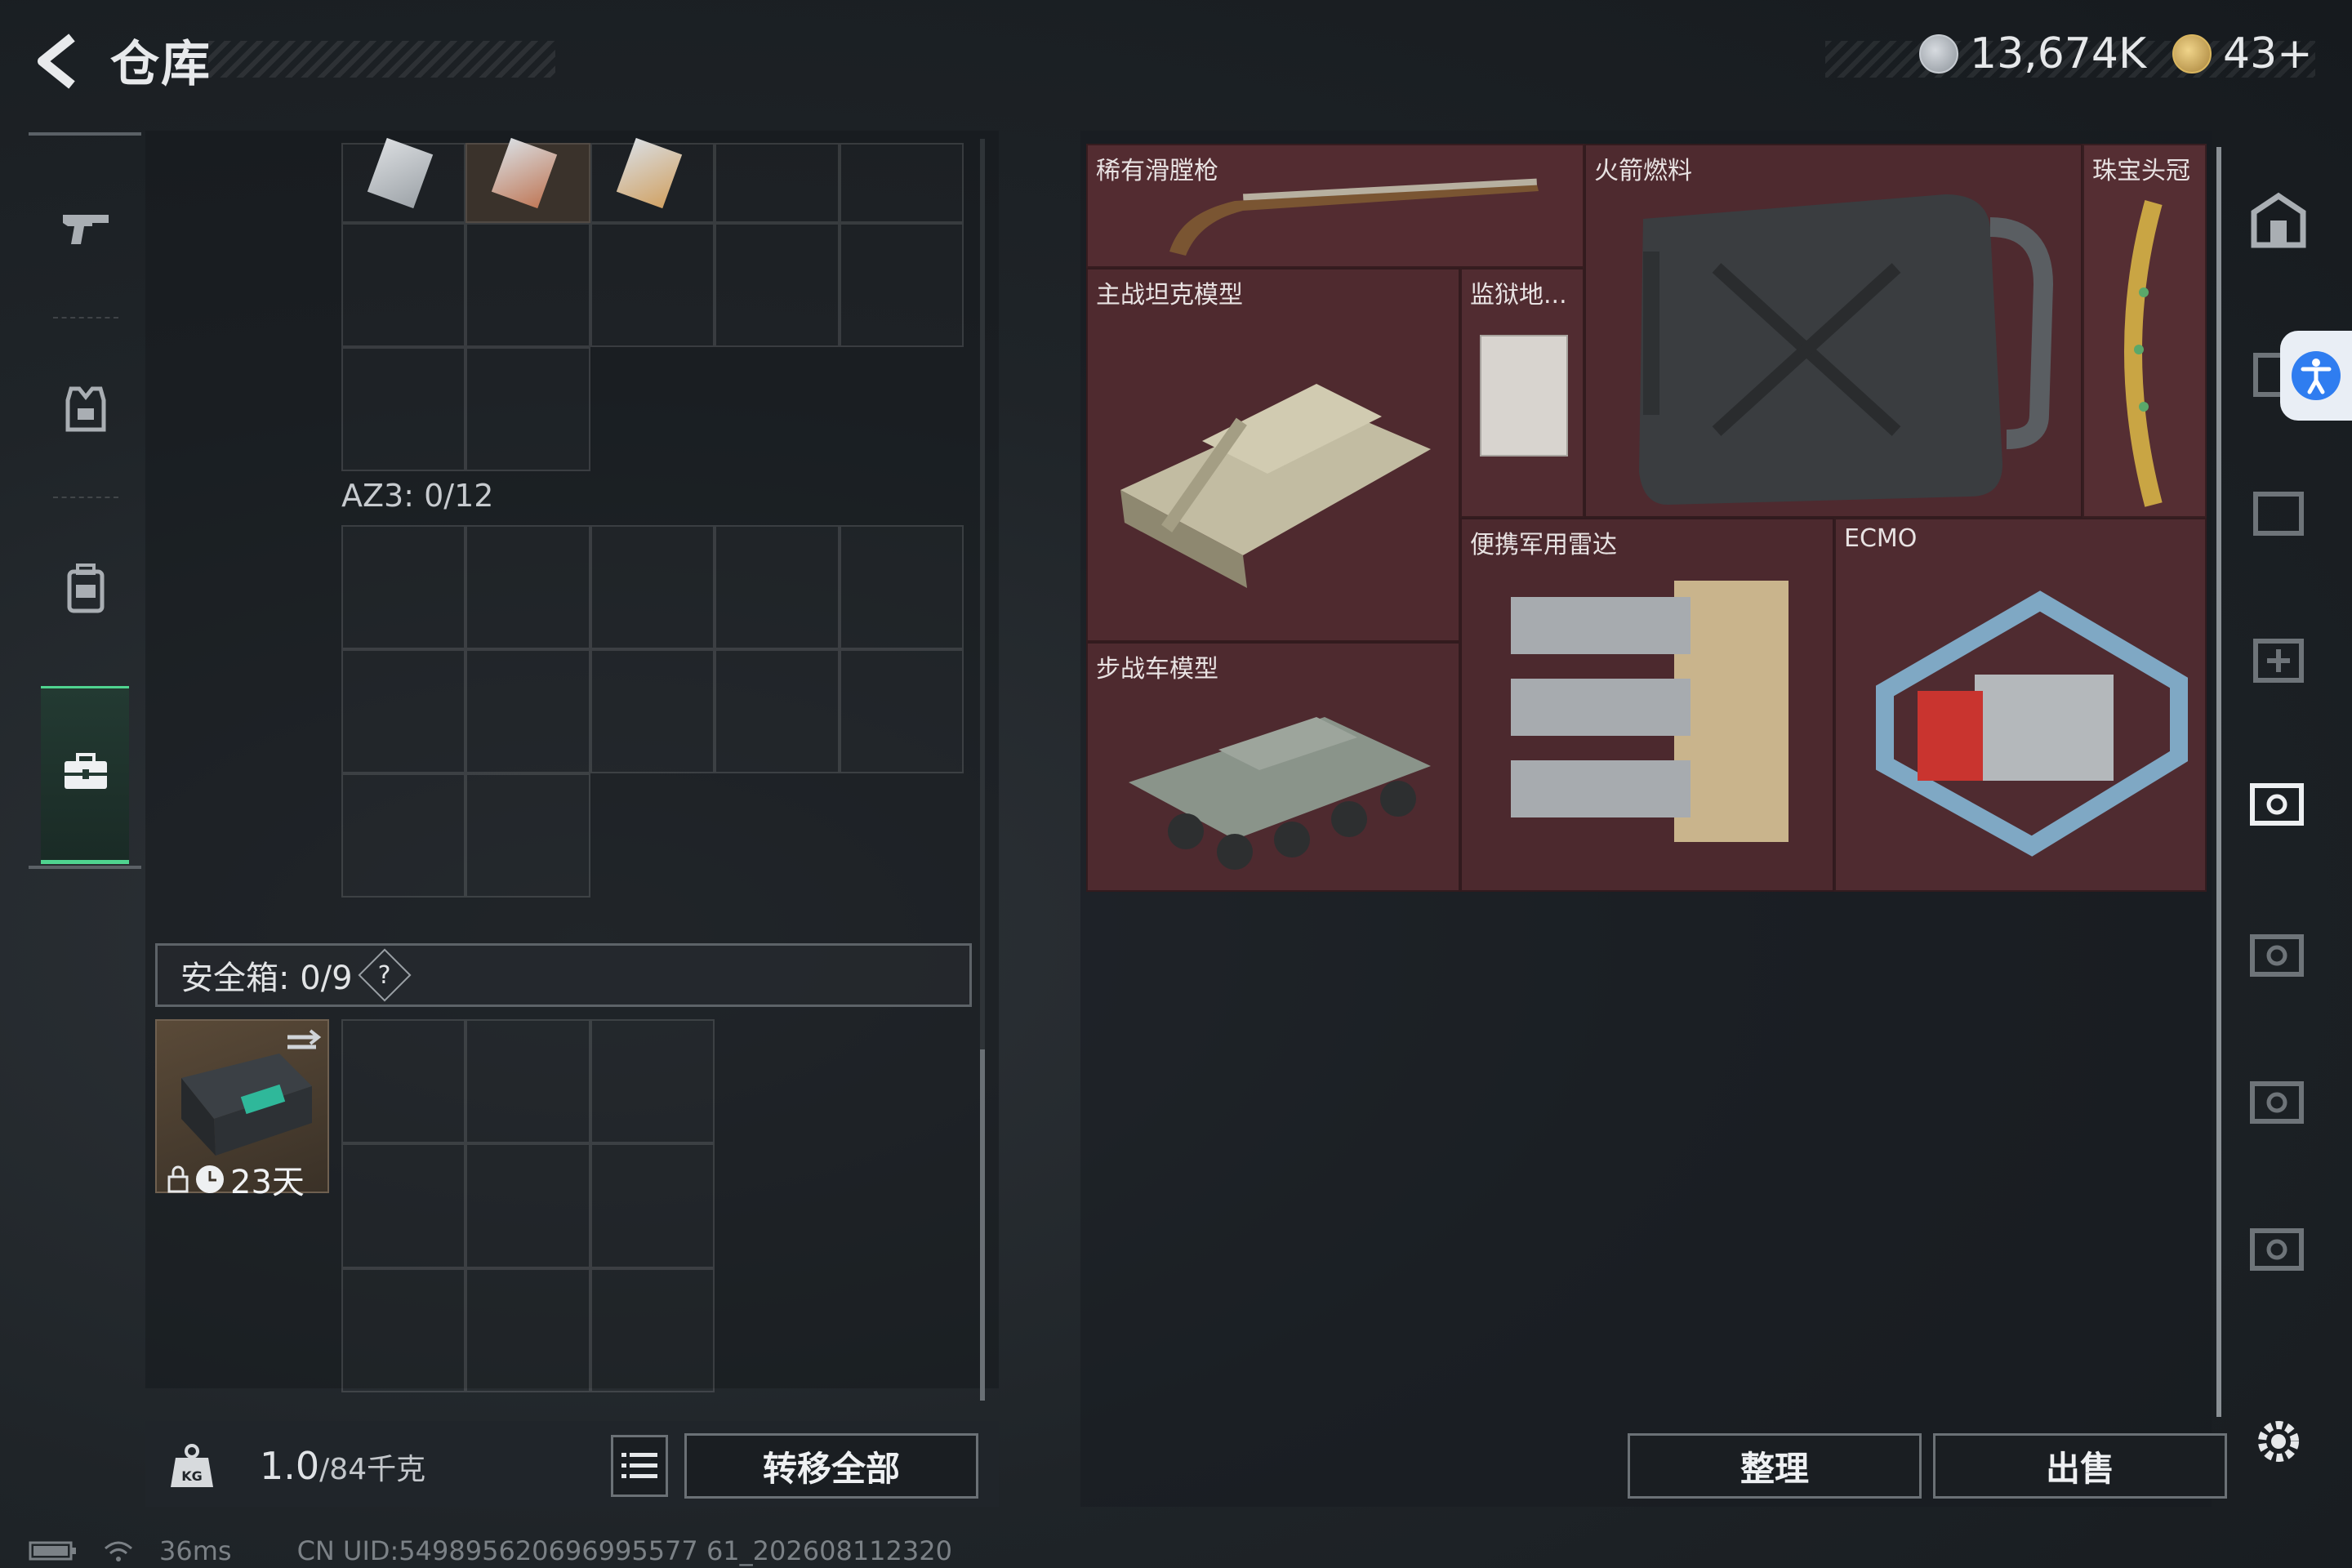  What do you see at coordinates (1775, 1466) in the screenshot?
I see `organize-button: 整理` at bounding box center [1775, 1466].